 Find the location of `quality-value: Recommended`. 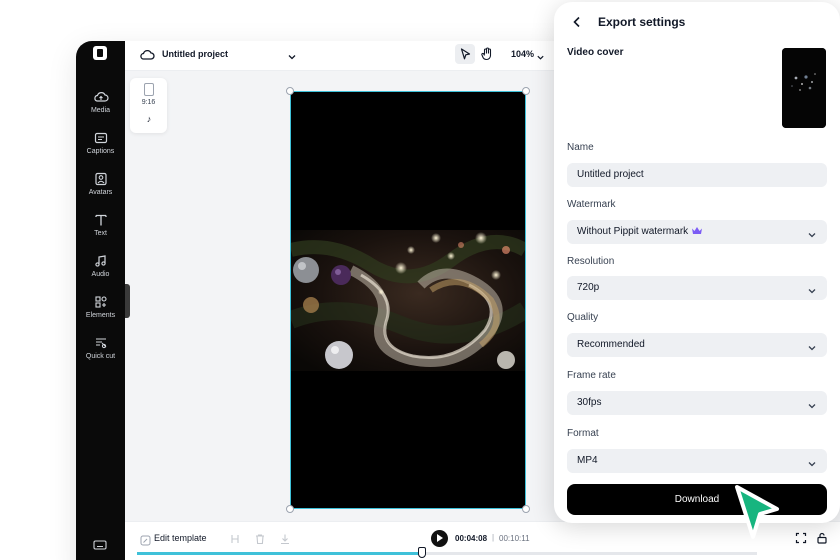

quality-value: Recommended is located at coordinates (611, 344).